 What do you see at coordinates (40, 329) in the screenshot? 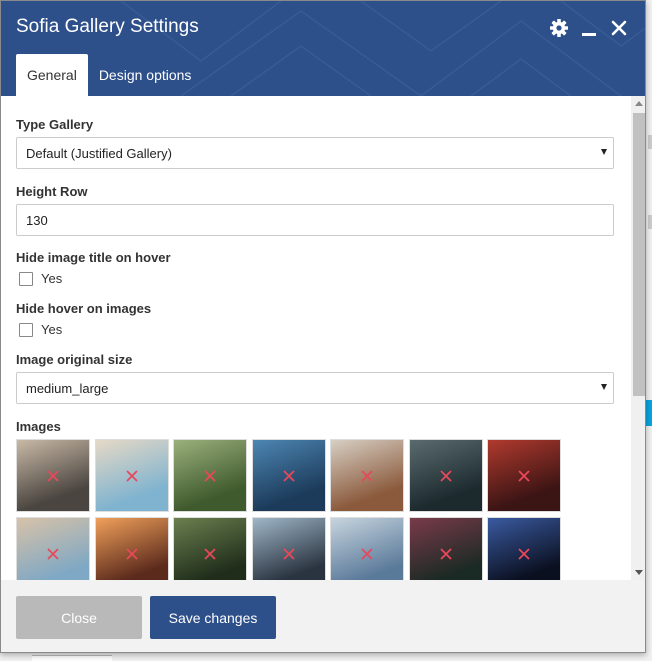
I see `hide-hover-checkbox-row: Yes` at bounding box center [40, 329].